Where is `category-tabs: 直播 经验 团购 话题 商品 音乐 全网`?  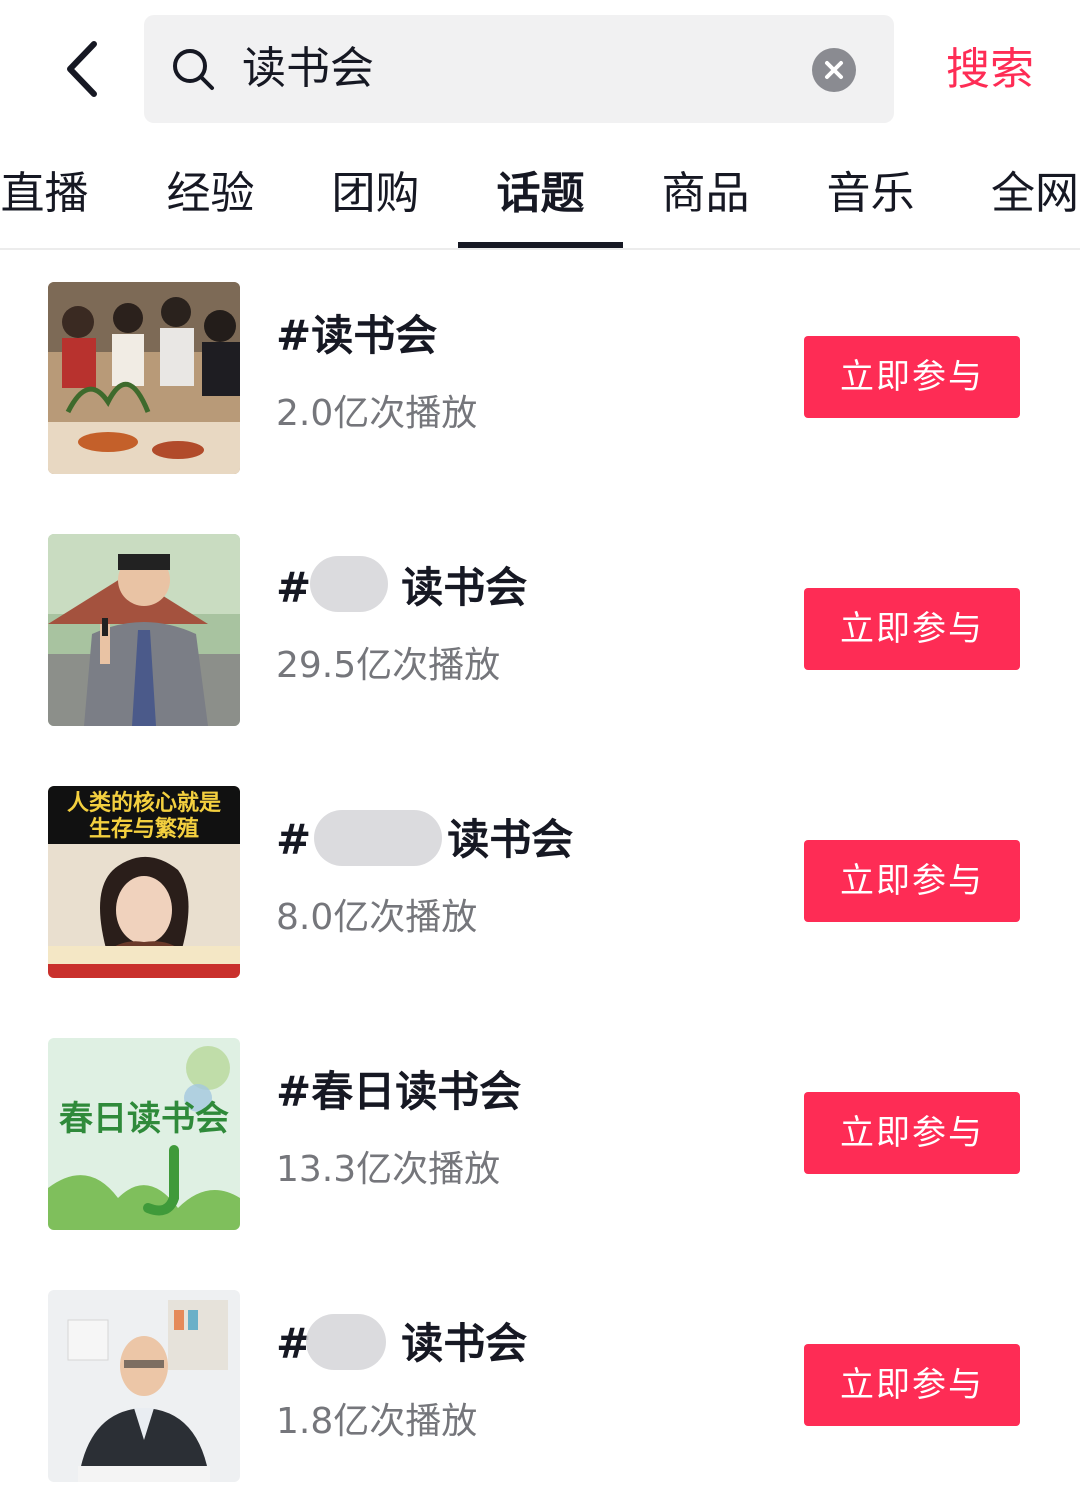 category-tabs: 直播 经验 团购 话题 商品 音乐 全网 is located at coordinates (540, 195).